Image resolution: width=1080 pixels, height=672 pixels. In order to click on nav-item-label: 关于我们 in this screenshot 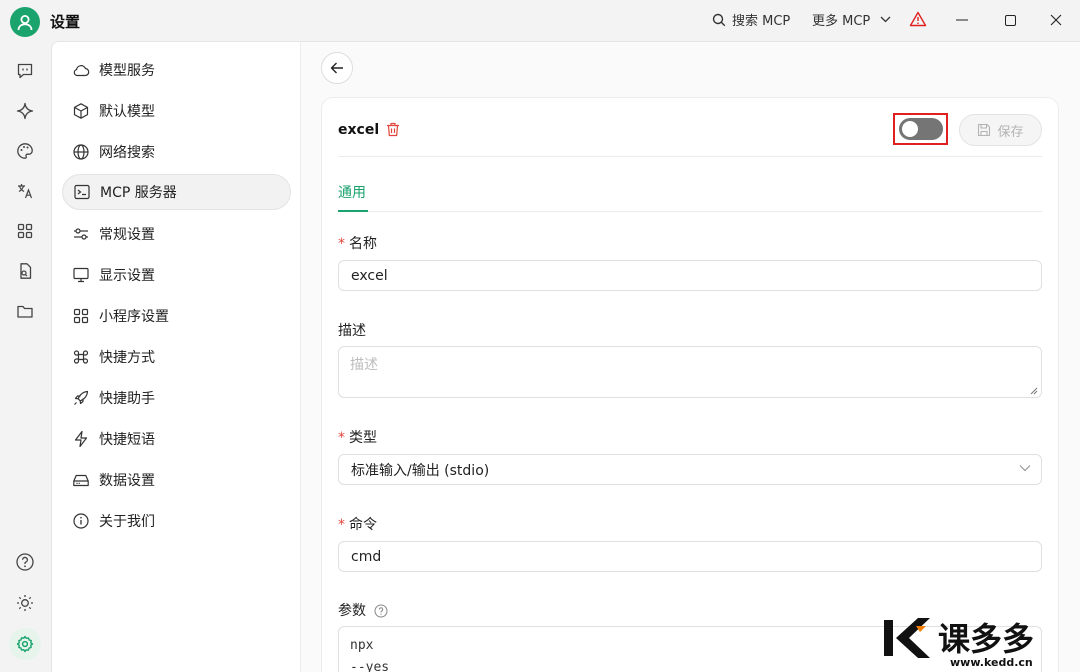, I will do `click(127, 522)`.